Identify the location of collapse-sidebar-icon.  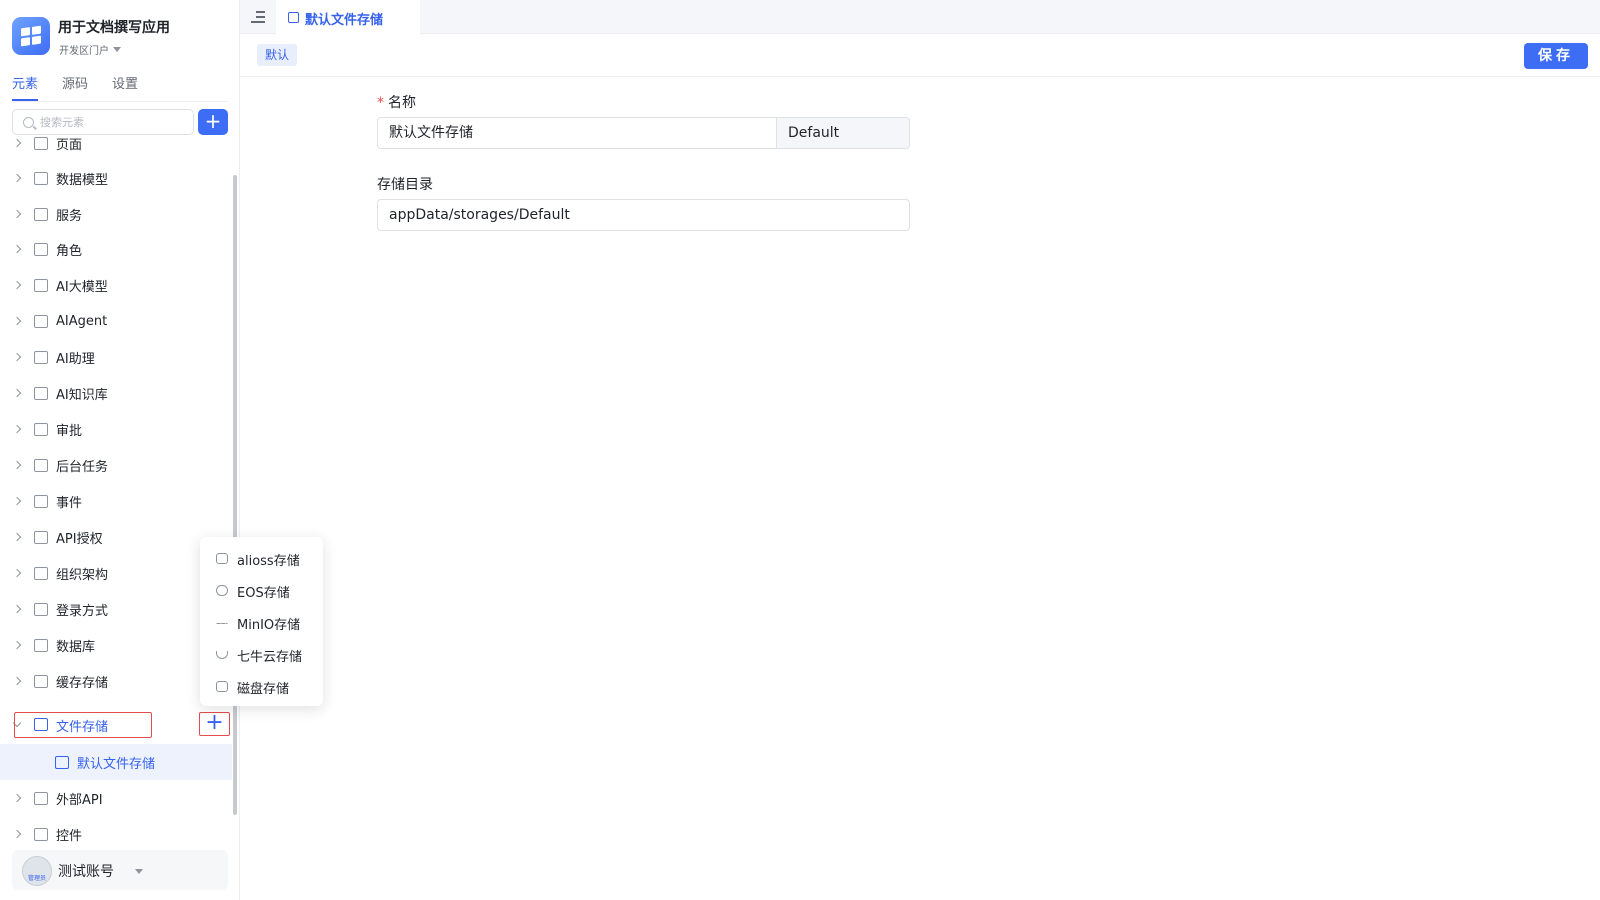
(258, 17).